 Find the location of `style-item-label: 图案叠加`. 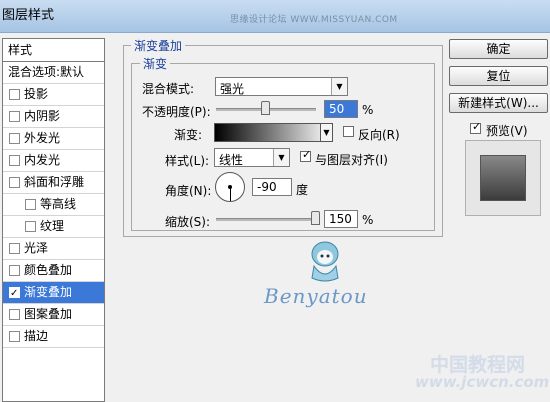

style-item-label: 图案叠加 is located at coordinates (48, 314).